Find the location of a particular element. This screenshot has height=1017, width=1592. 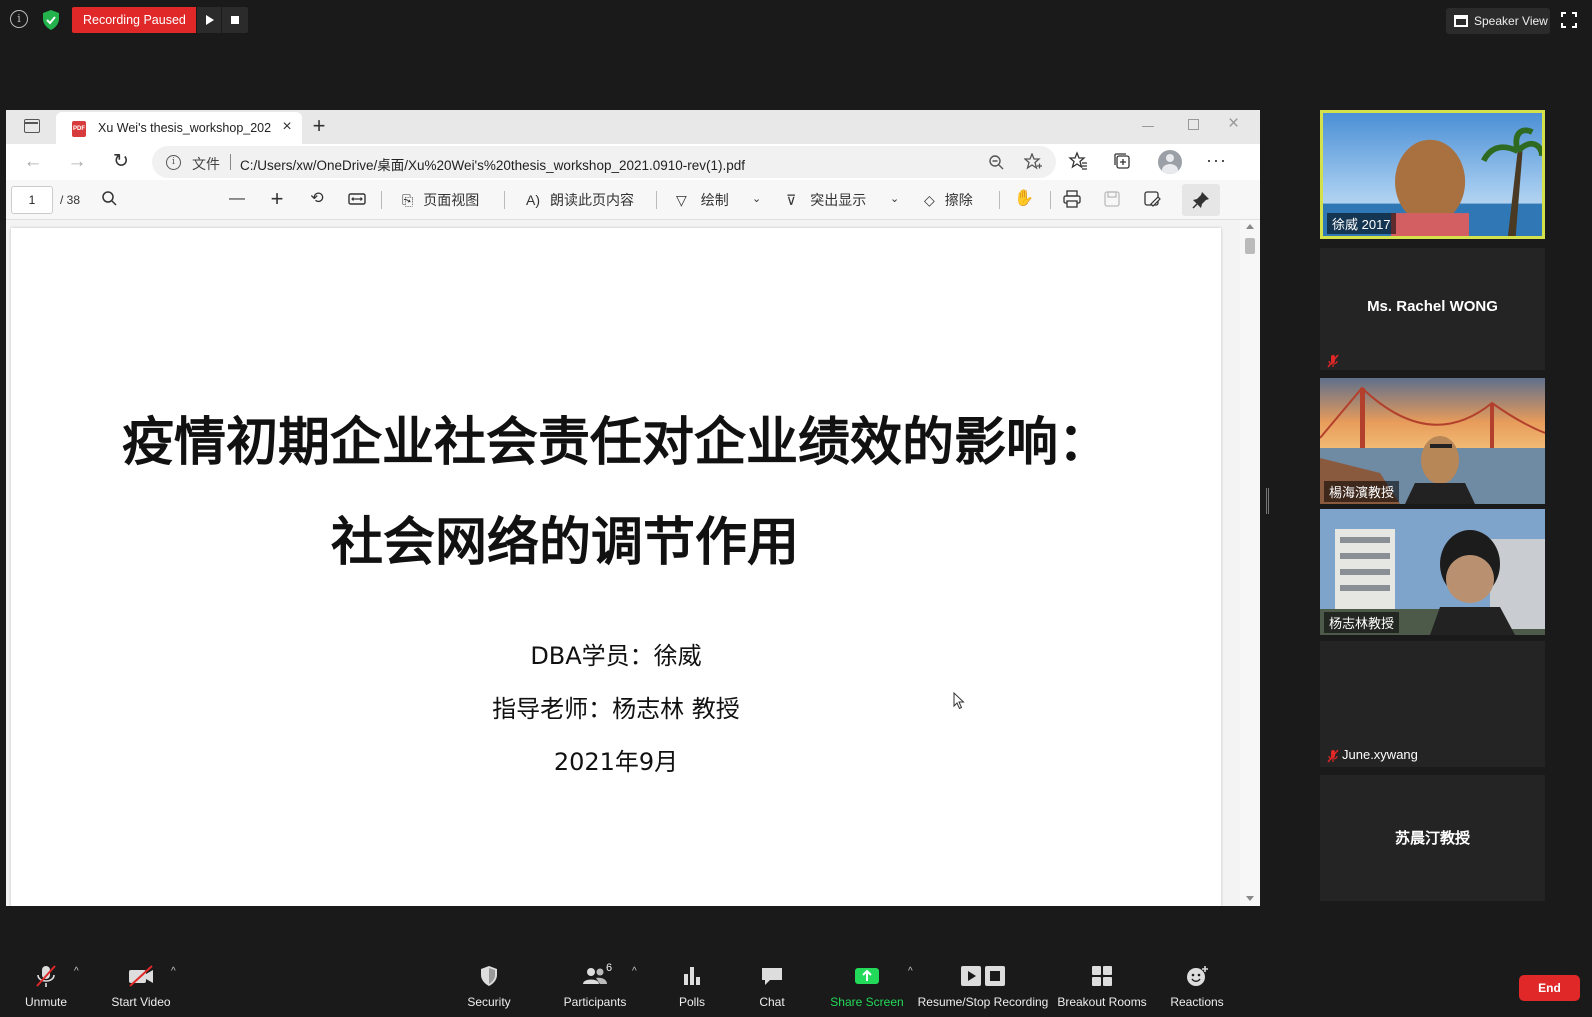

back-icon: ← is located at coordinates (33, 162).